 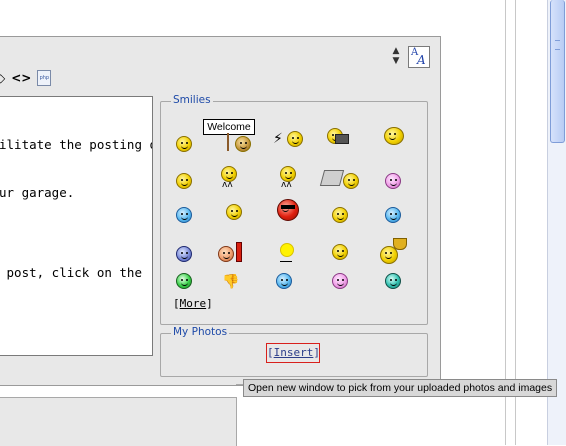 I want to click on sign-post, so click(x=228, y=142).